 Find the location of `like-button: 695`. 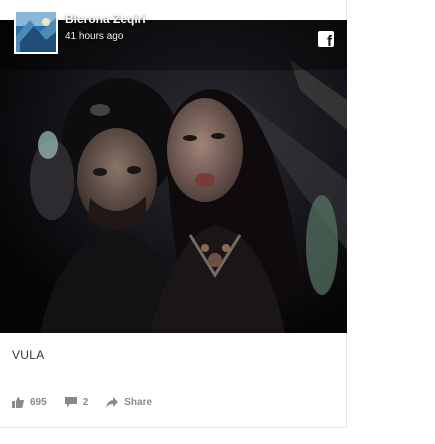

like-button: 695 is located at coordinates (29, 402).